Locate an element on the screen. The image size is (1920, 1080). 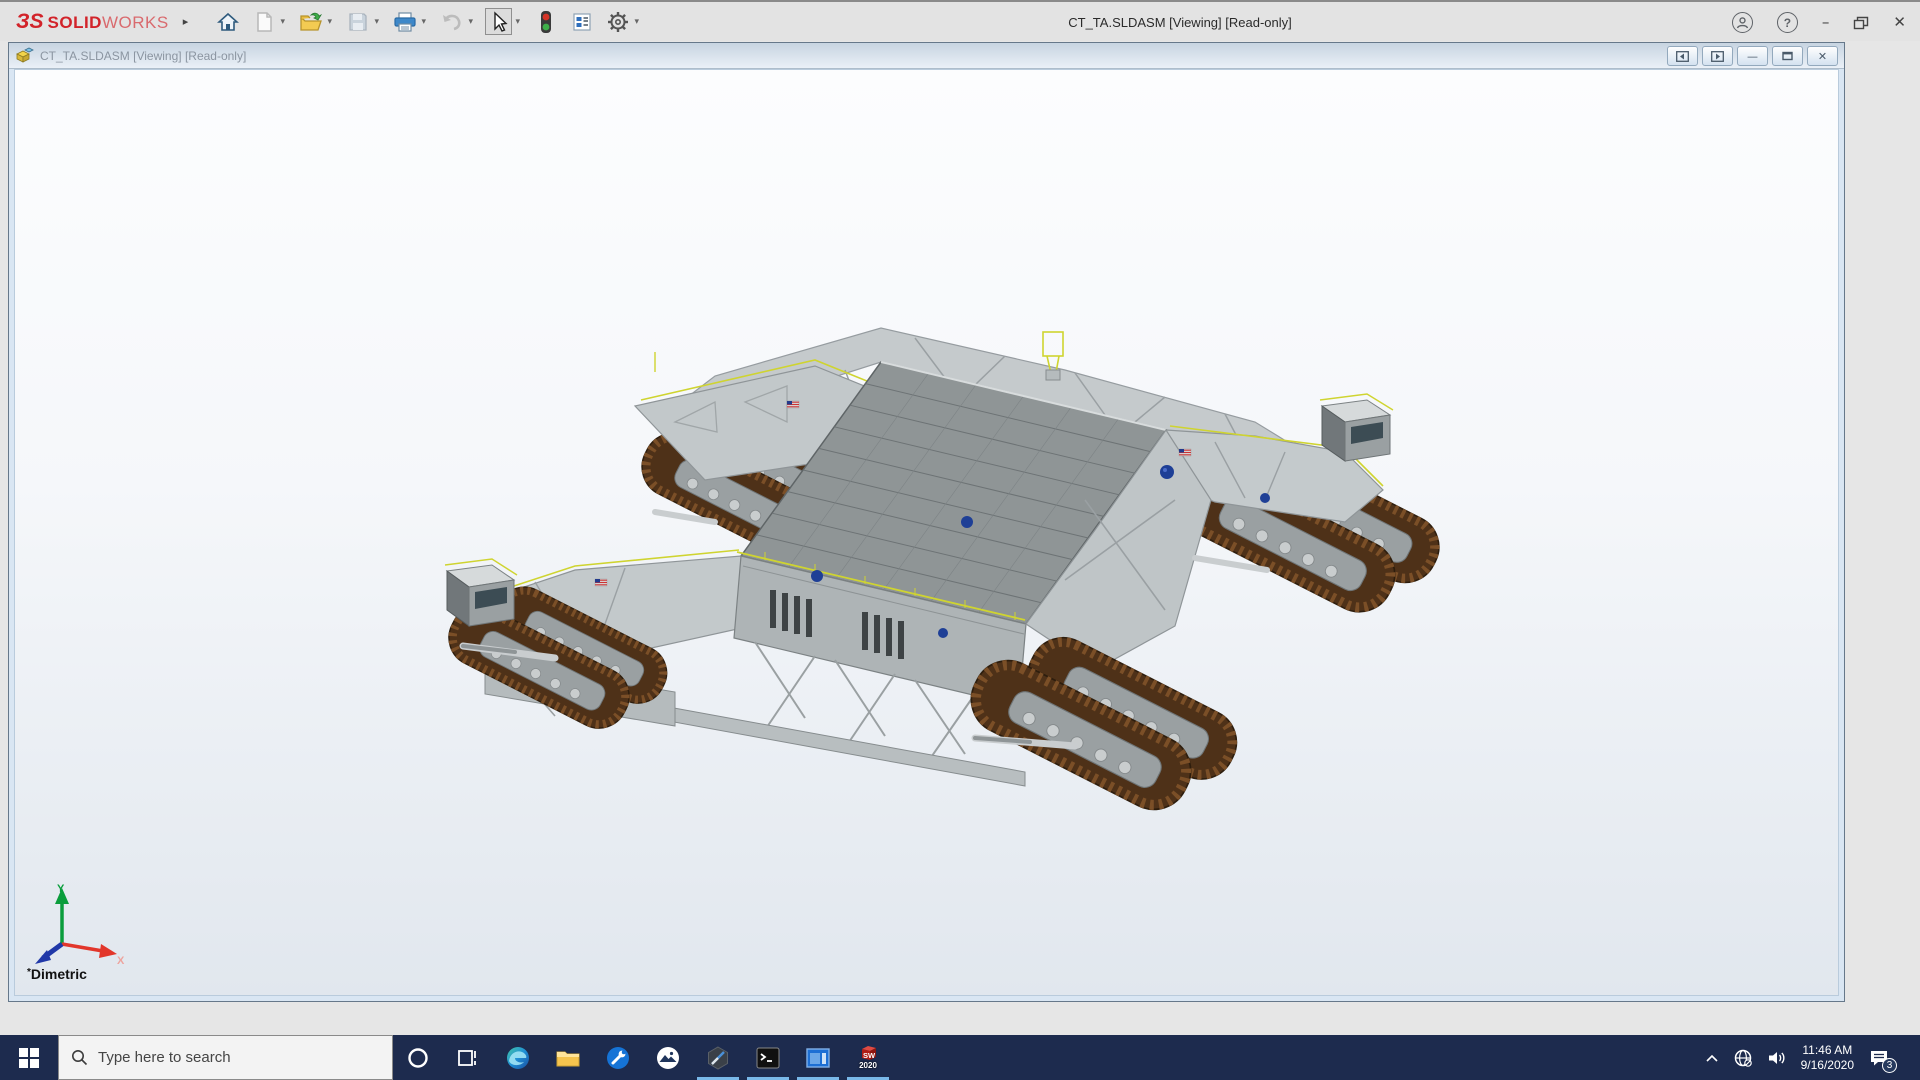
task-view-icon is located at coordinates (467, 1057).